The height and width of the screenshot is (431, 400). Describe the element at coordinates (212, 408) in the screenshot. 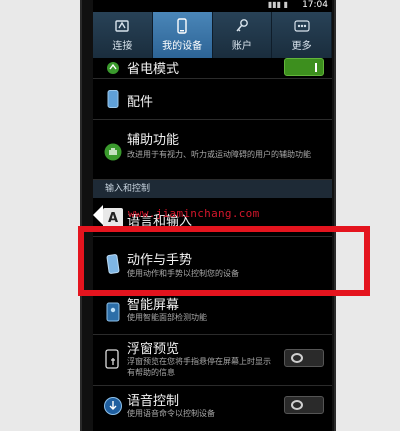

I see `voice-control-row: 语音控制 使用语音命令以控制设备` at that location.